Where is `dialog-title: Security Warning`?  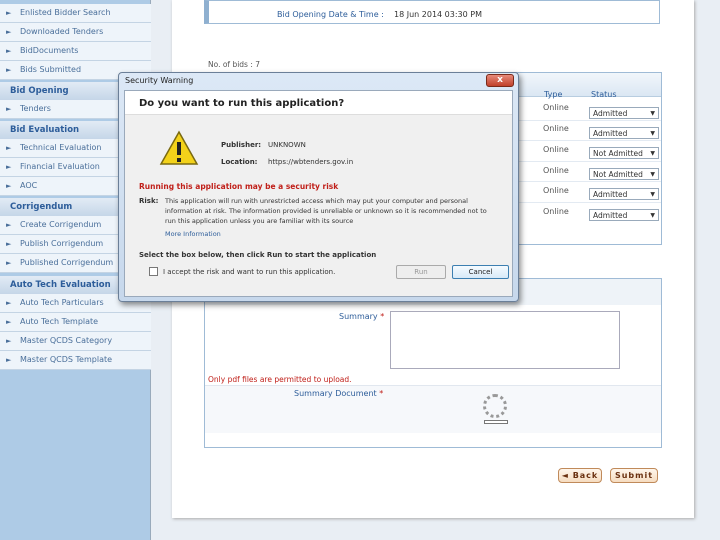 dialog-title: Security Warning is located at coordinates (159, 80).